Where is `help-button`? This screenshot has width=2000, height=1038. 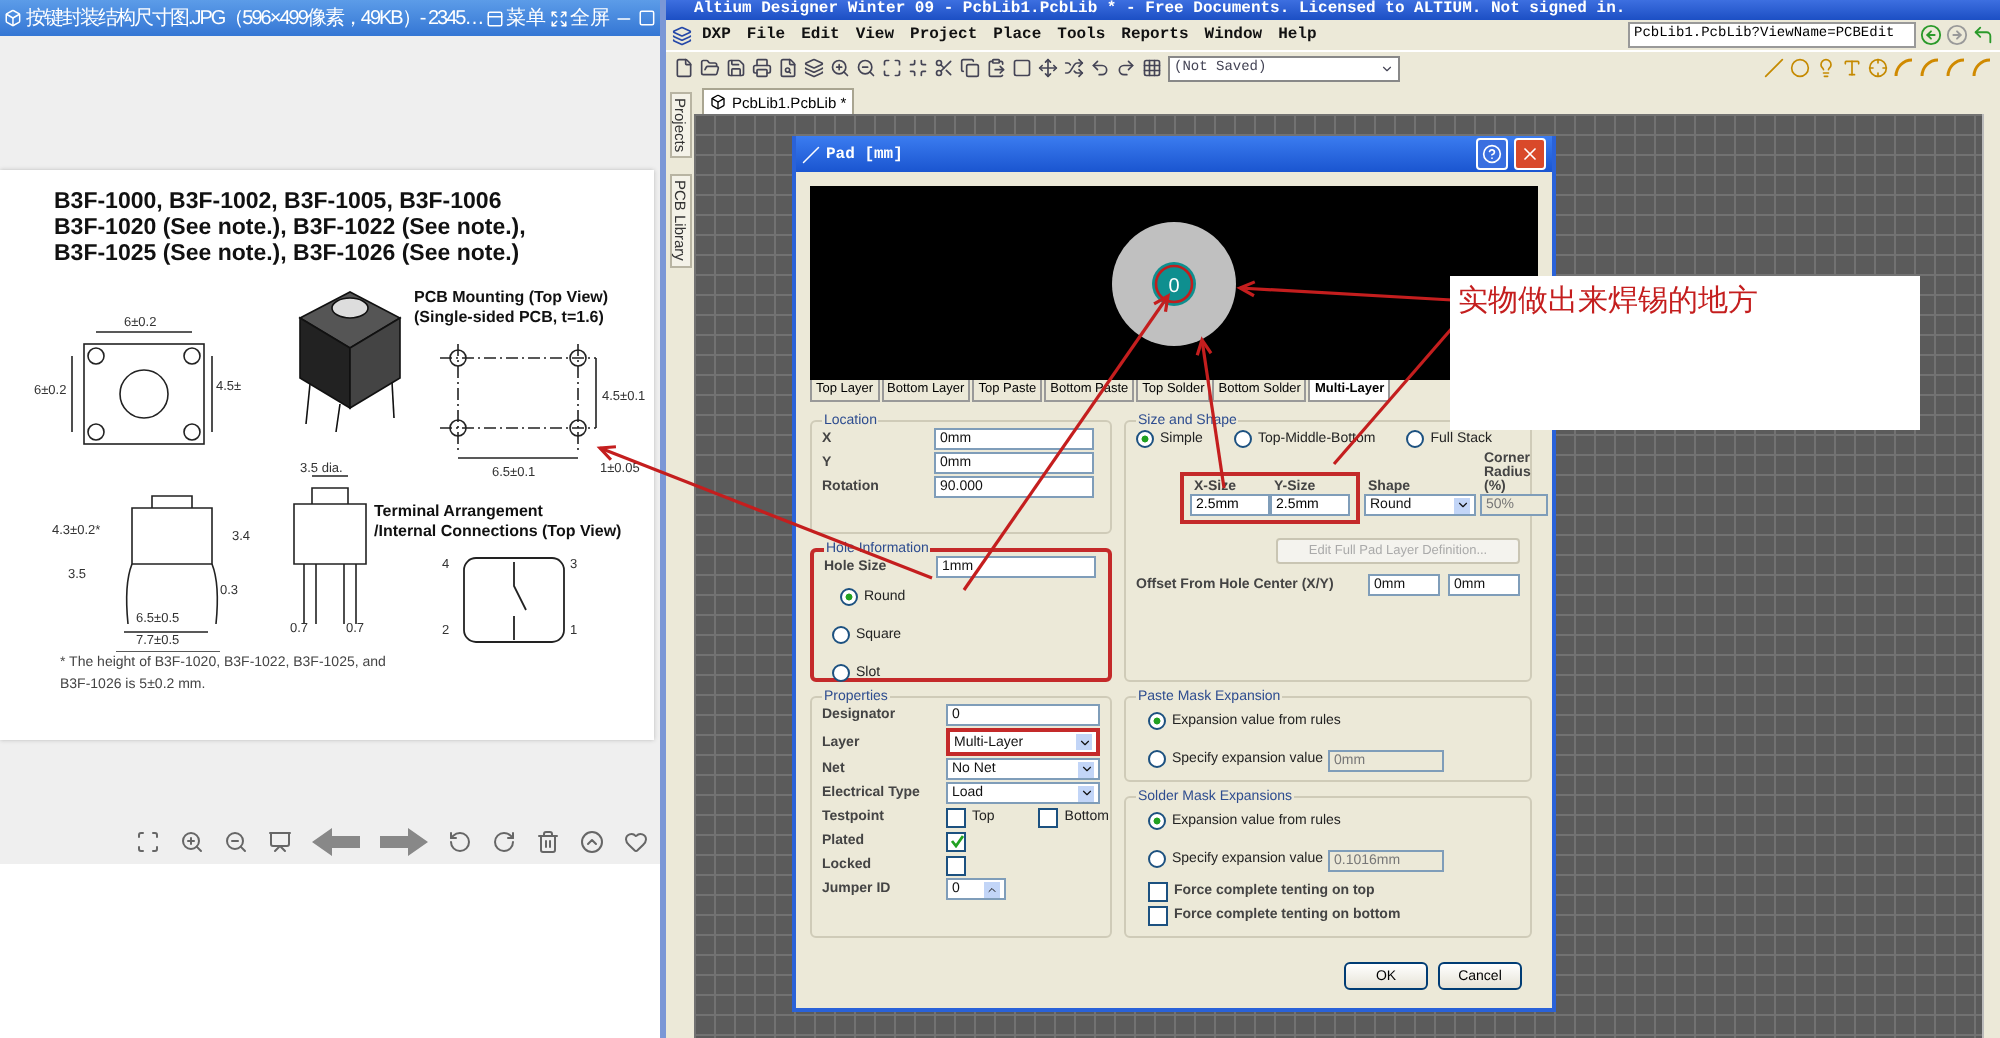 help-button is located at coordinates (1492, 154).